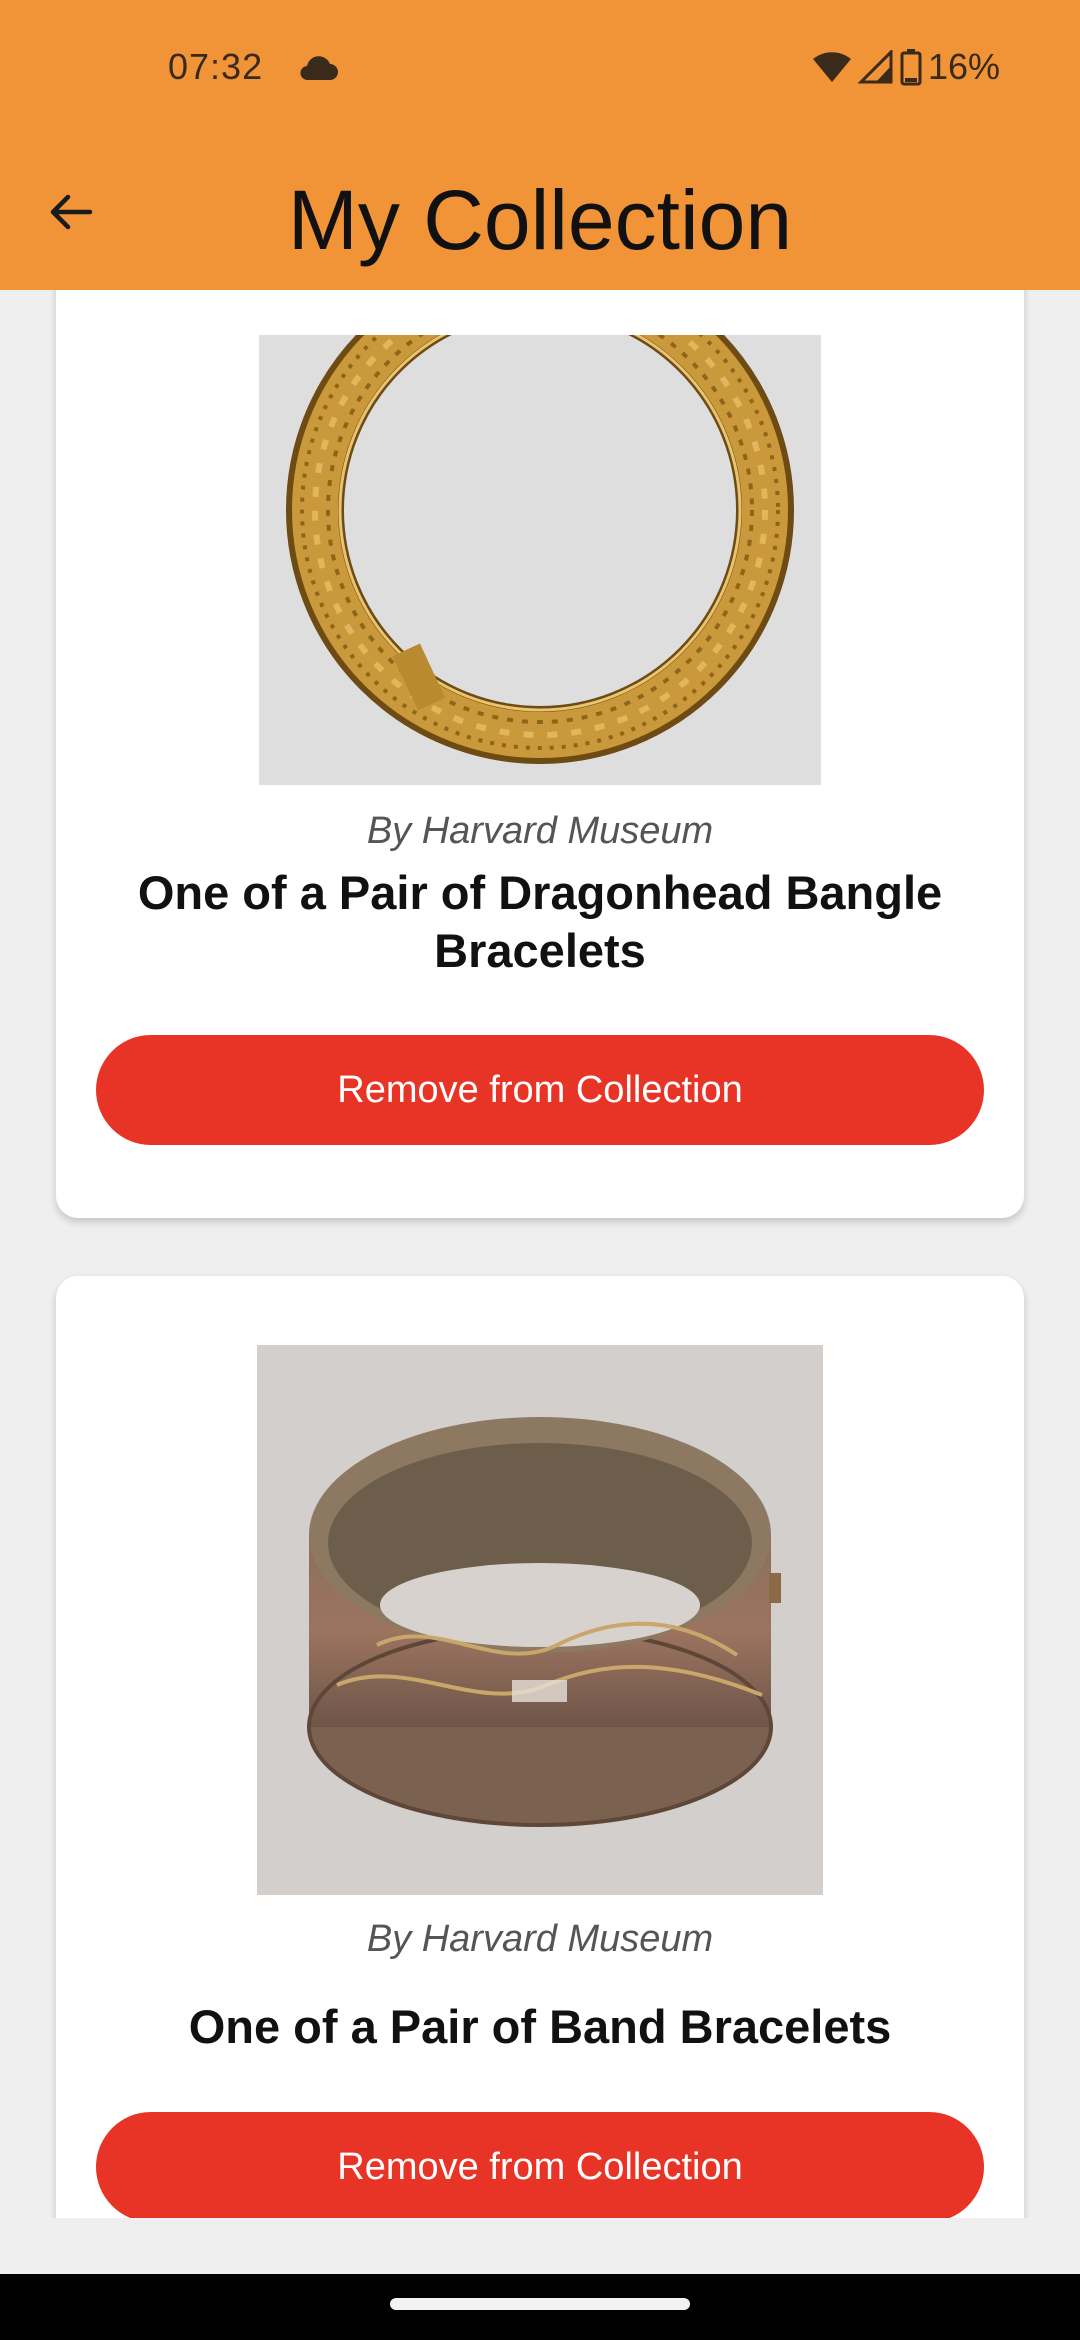 This screenshot has width=1080, height=2340. I want to click on status-icons: 16%, so click(906, 67).